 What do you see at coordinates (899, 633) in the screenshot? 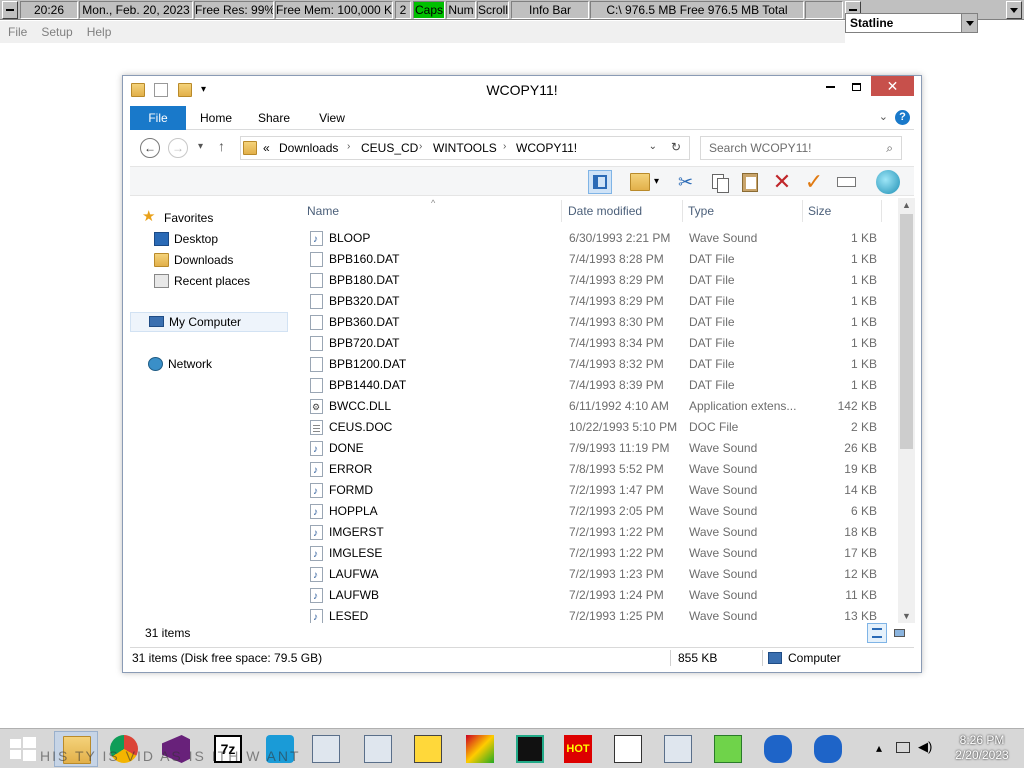
I see `large-icons-view-icon` at bounding box center [899, 633].